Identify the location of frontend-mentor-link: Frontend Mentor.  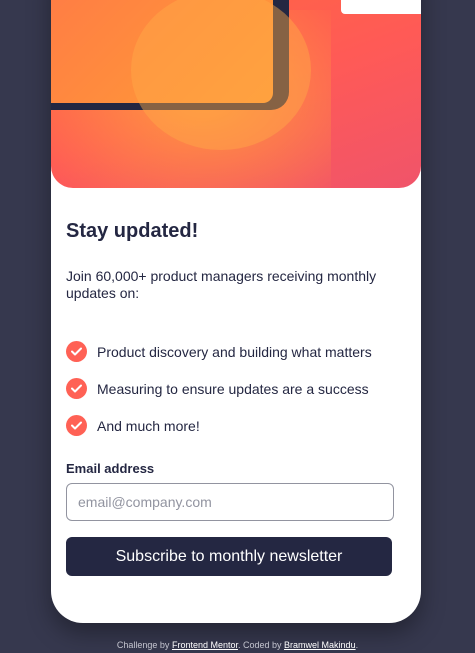
(205, 645).